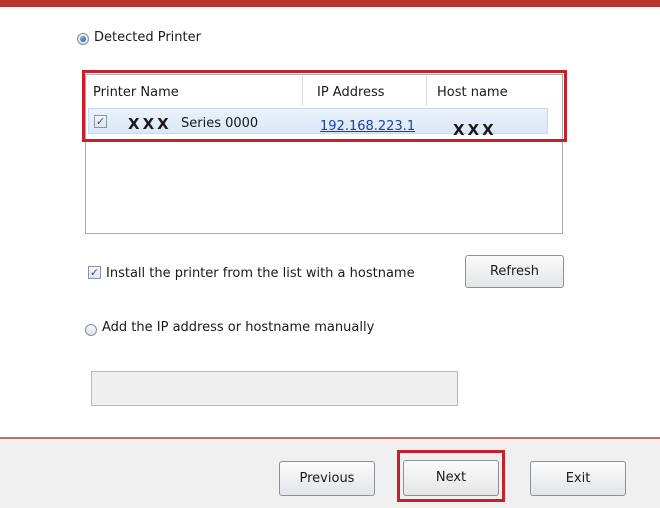  I want to click on column-header-ip-address: IP Address, so click(351, 92).